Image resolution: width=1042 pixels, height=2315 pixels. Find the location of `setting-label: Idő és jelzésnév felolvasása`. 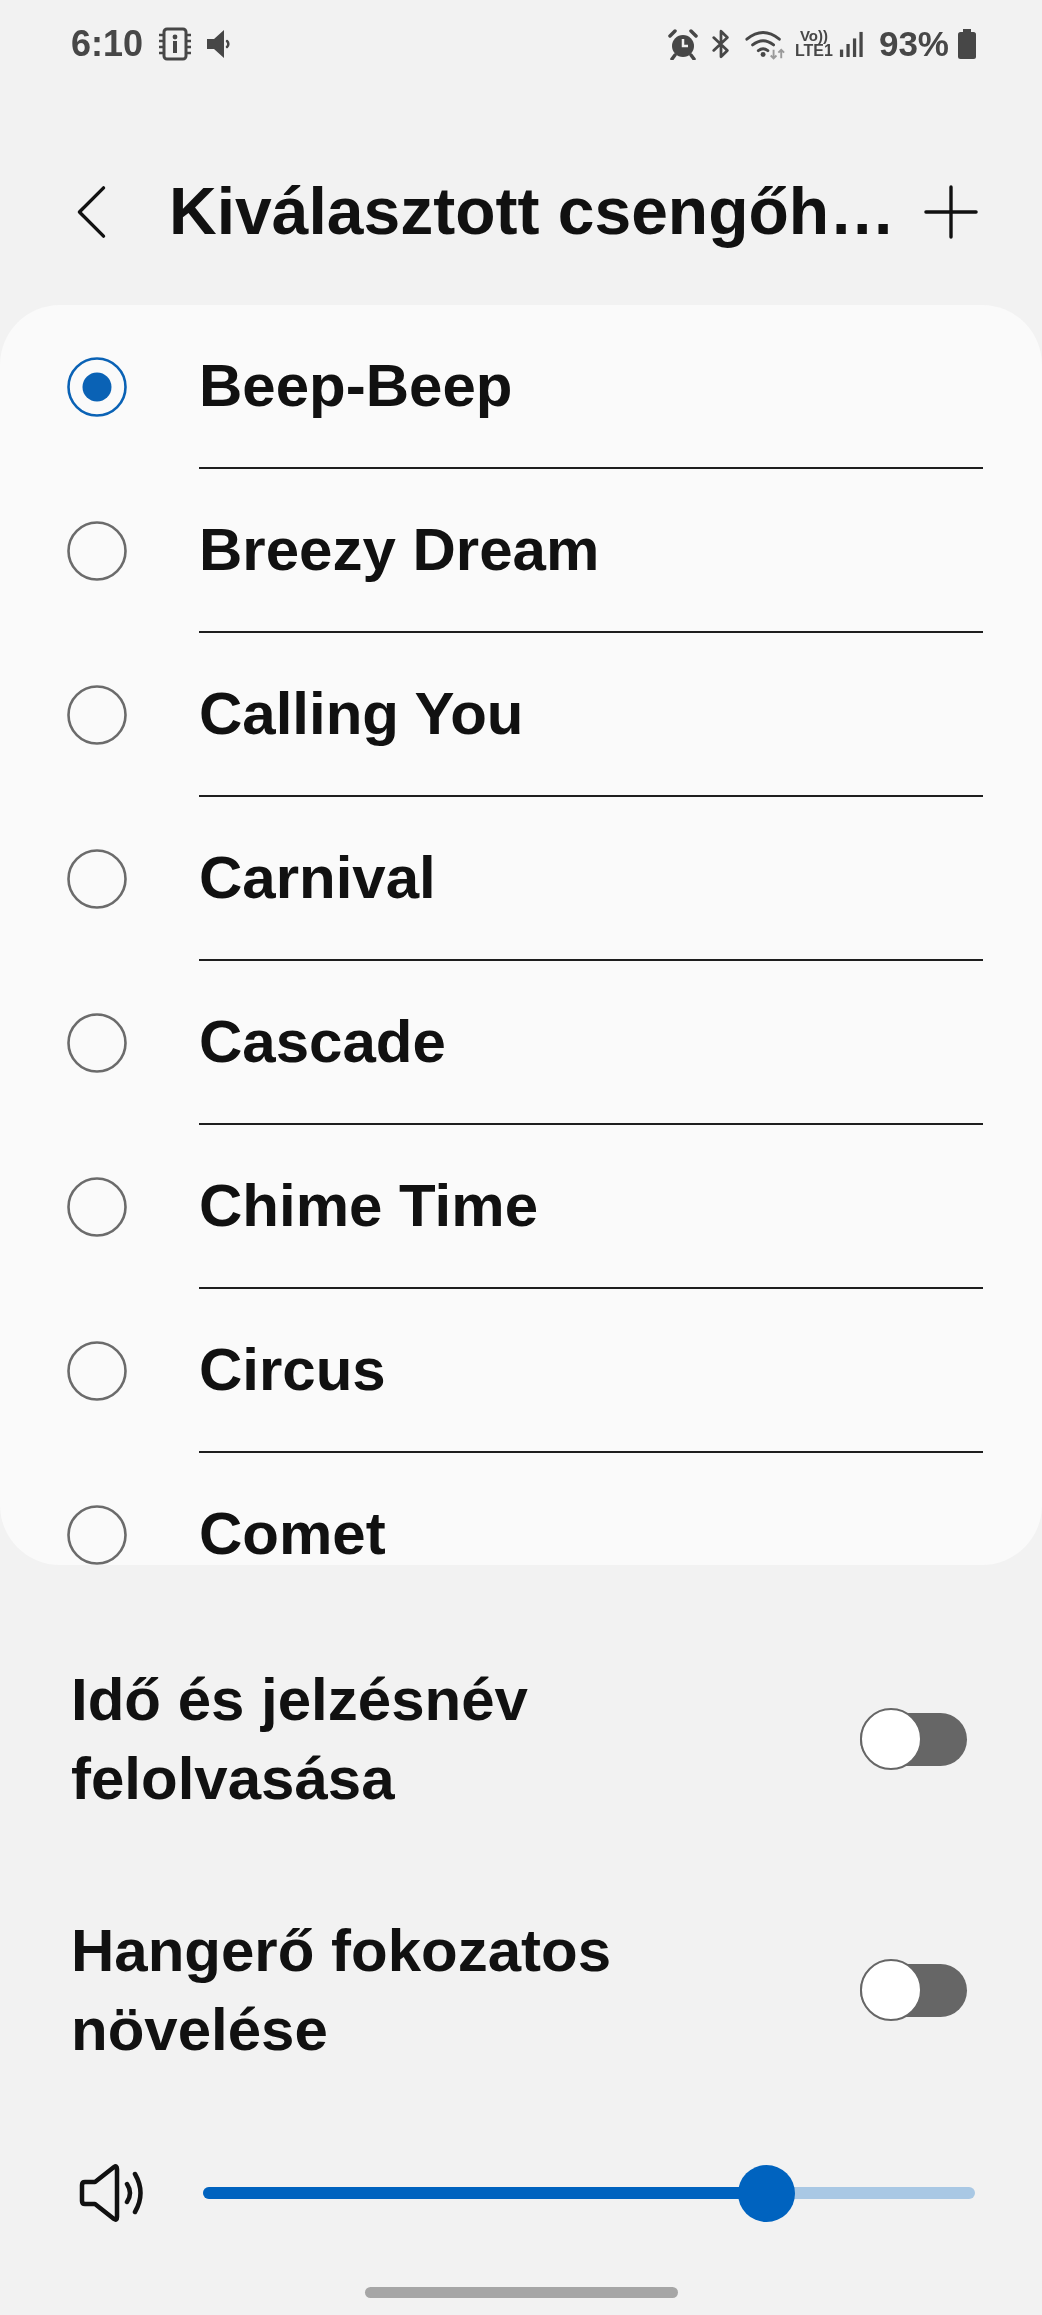

setting-label: Idő és jelzésnév felolvasása is located at coordinates (300, 1739).